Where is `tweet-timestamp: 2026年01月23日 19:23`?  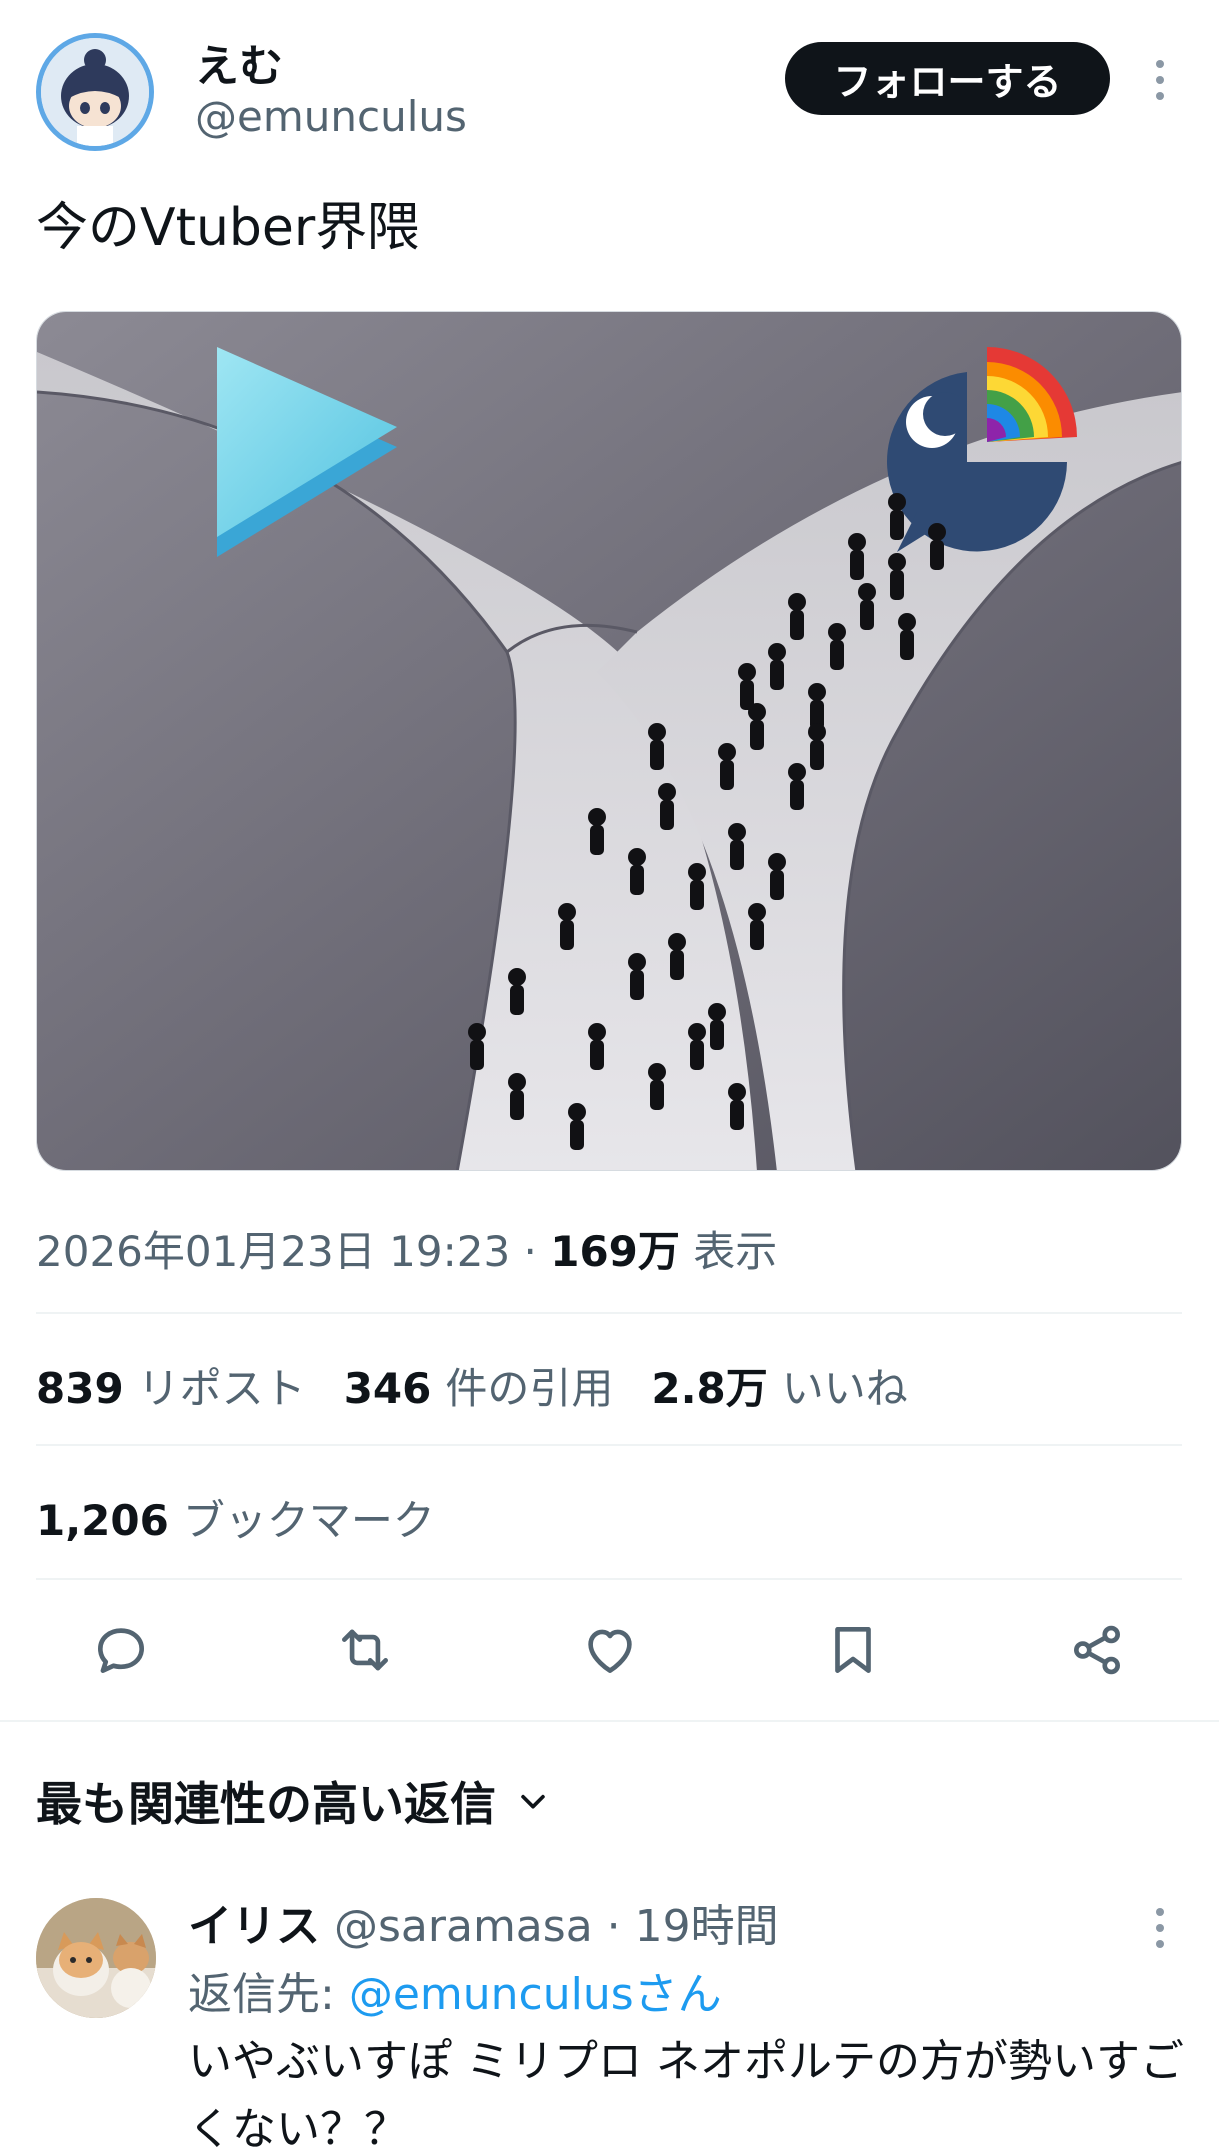
tweet-timestamp: 2026年01月23日 19:23 is located at coordinates (273, 1251).